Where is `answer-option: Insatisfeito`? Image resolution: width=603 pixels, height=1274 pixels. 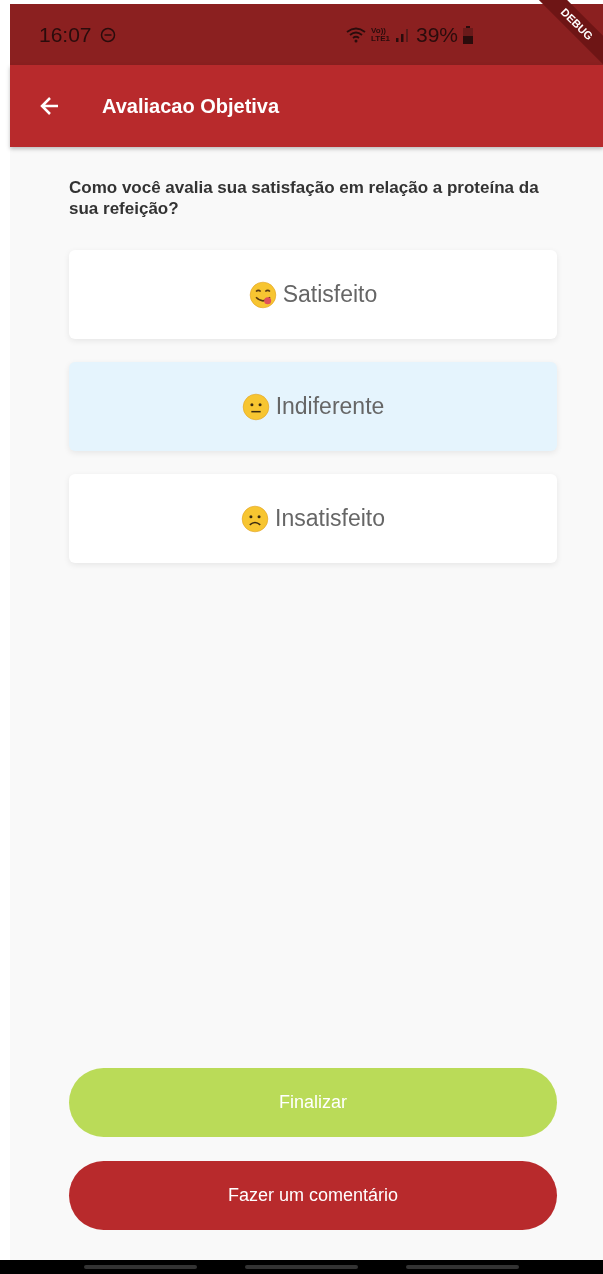
answer-option: Insatisfeito is located at coordinates (313, 518).